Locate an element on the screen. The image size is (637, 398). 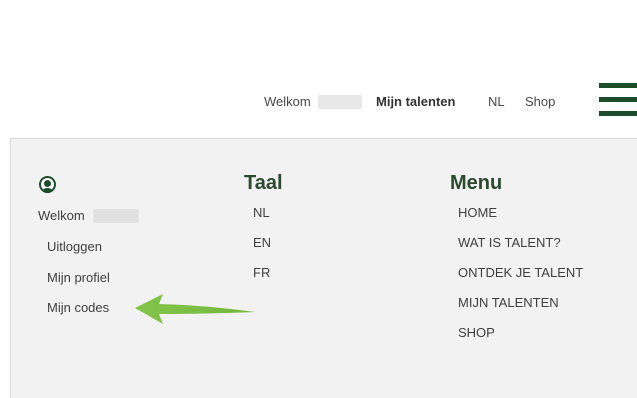
menu-heading: Menu is located at coordinates (476, 183).